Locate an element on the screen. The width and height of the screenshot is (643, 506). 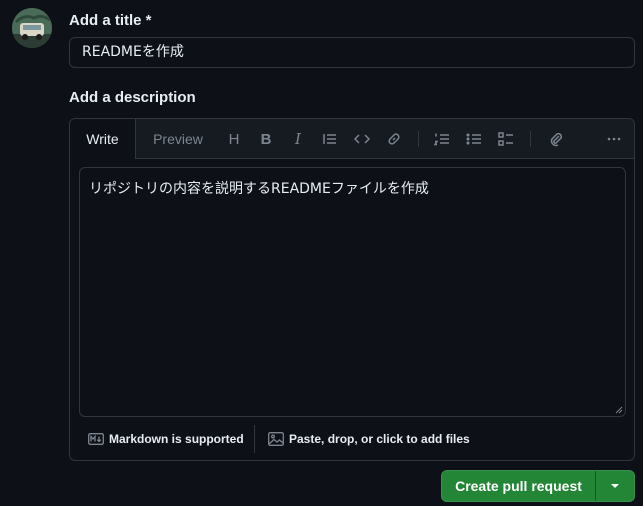
task-list-button is located at coordinates (506, 139).